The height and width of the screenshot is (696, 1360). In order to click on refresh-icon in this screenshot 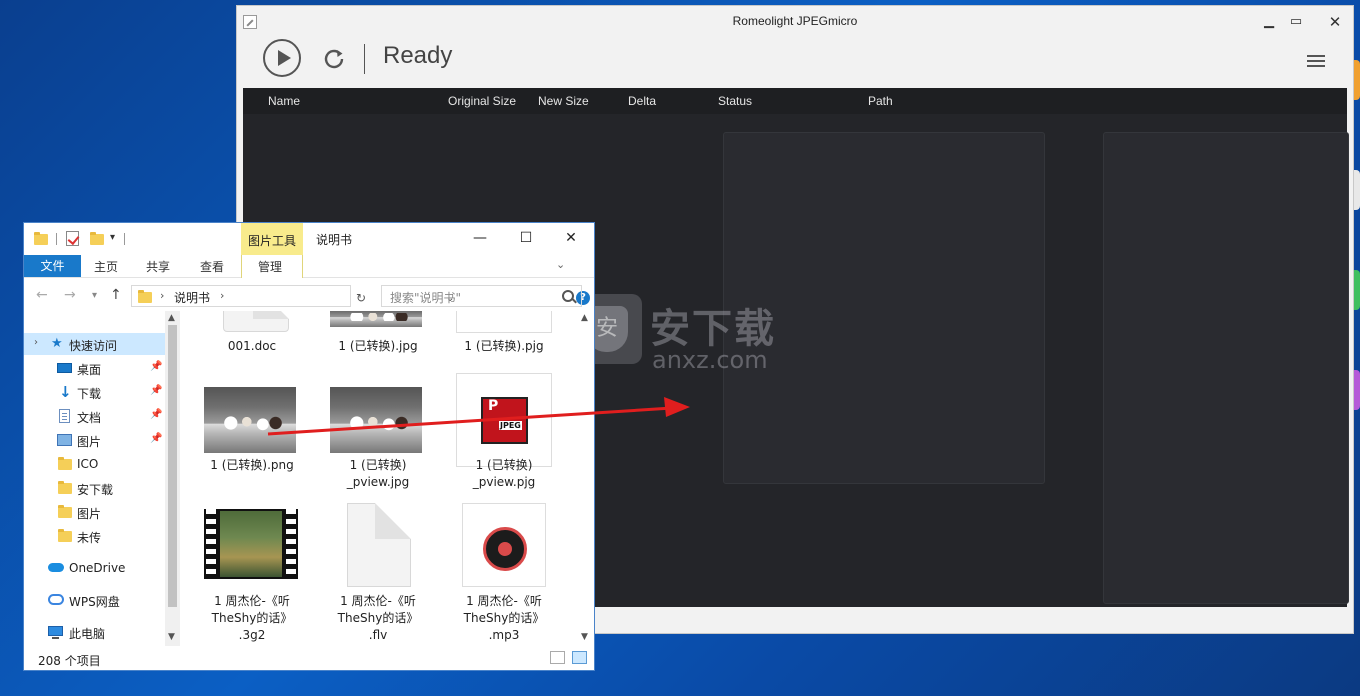, I will do `click(334, 59)`.